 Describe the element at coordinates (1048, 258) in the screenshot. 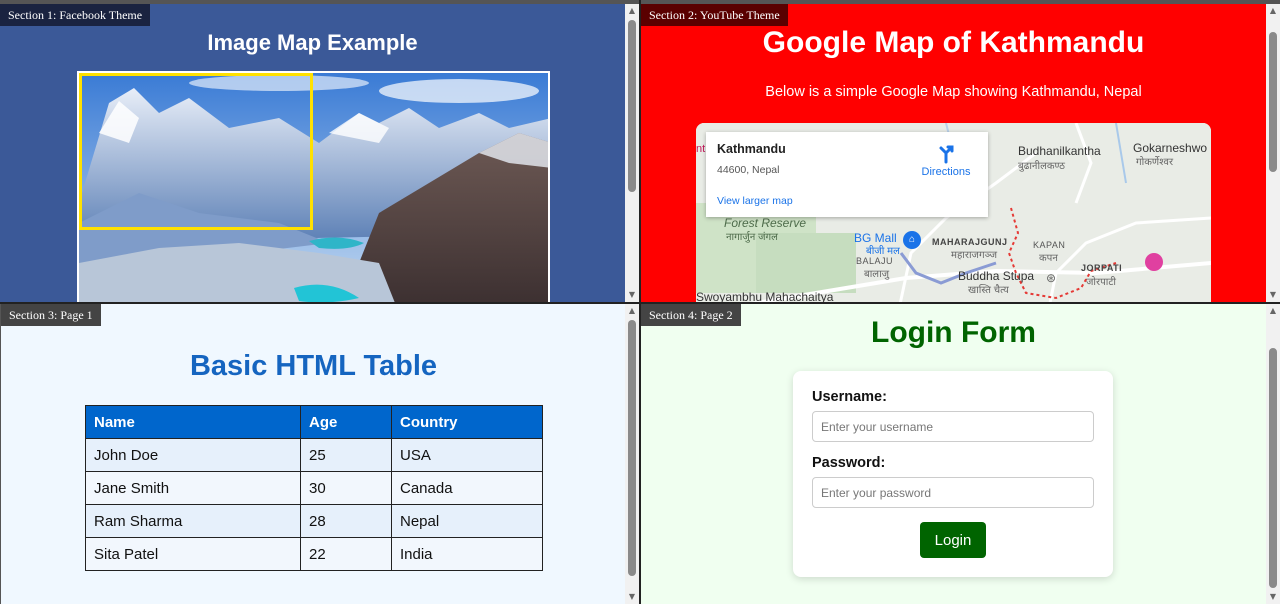

I see `map-label-kapan-dev: कपन` at that location.